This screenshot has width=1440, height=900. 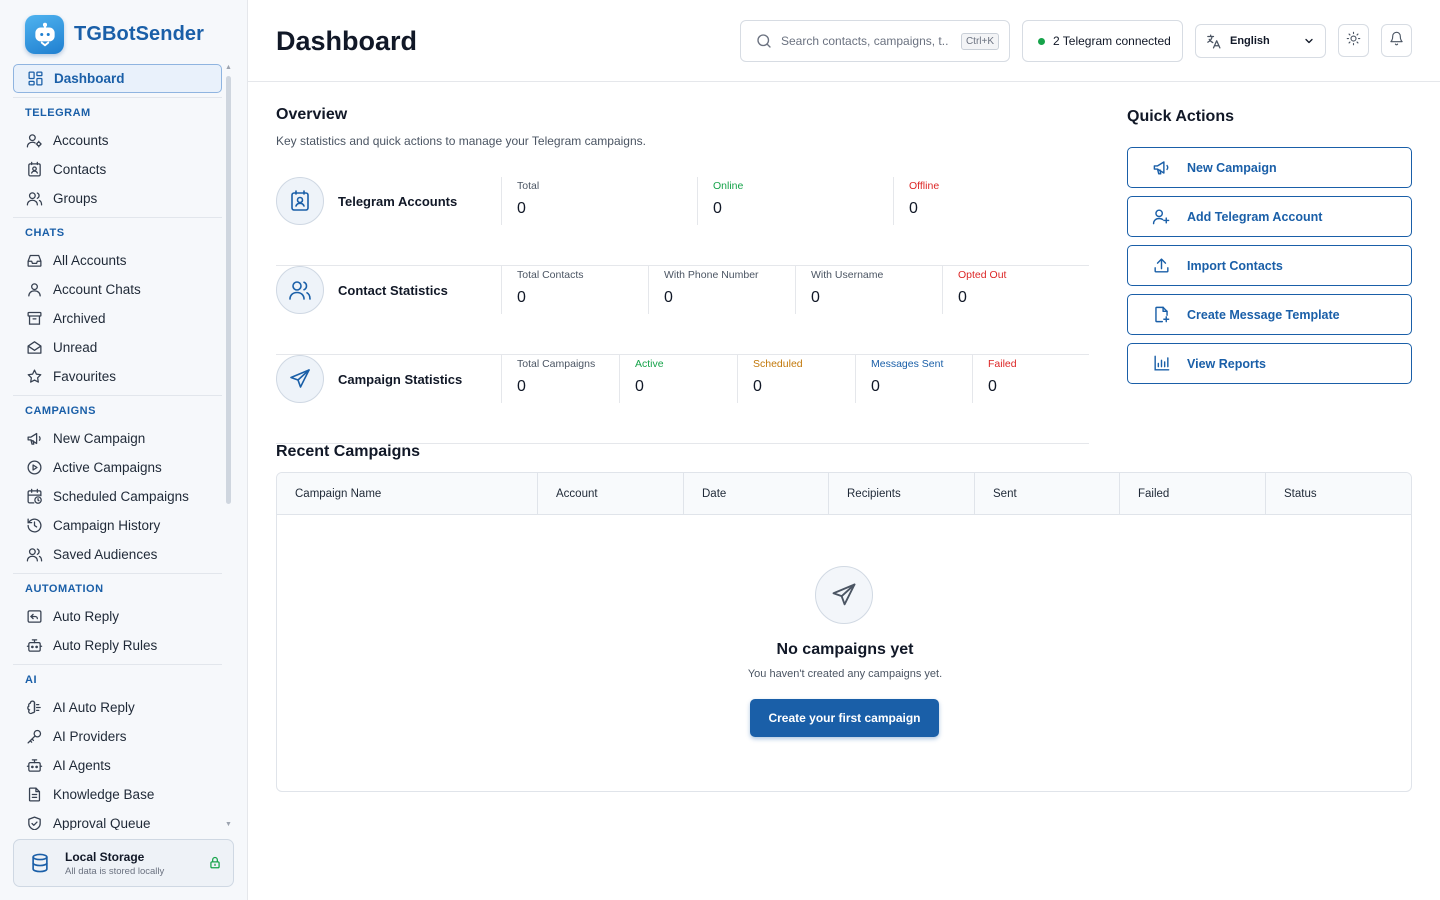 I want to click on create-first-campaign-button: Create your first campaign, so click(x=844, y=718).